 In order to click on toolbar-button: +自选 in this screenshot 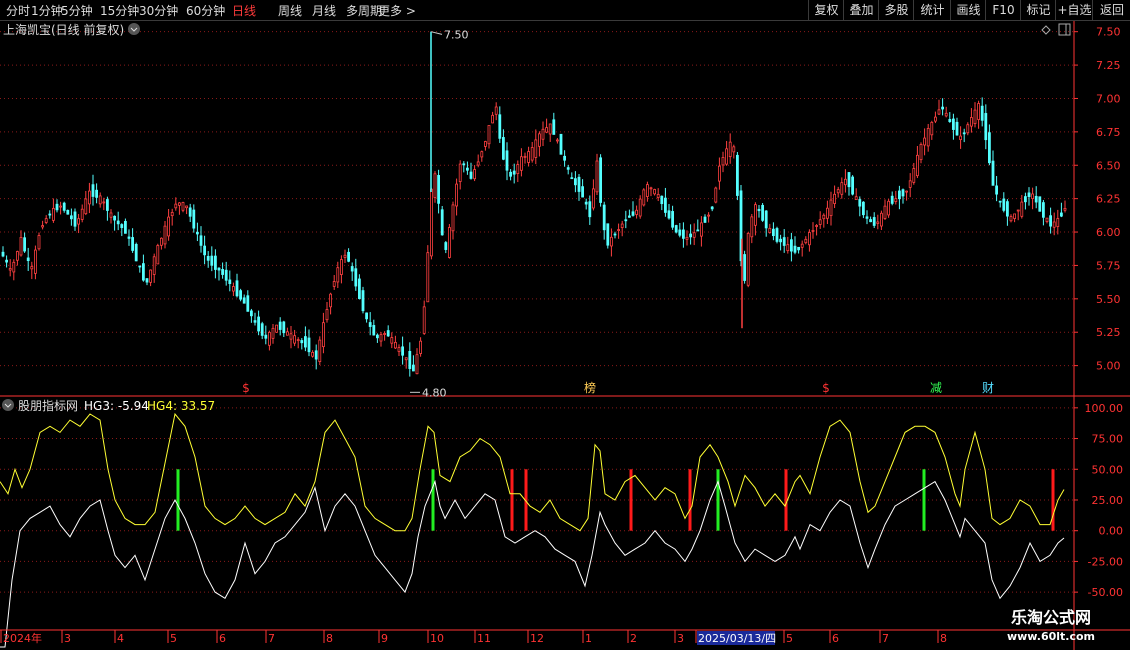, I will do `click(1074, 10)`.